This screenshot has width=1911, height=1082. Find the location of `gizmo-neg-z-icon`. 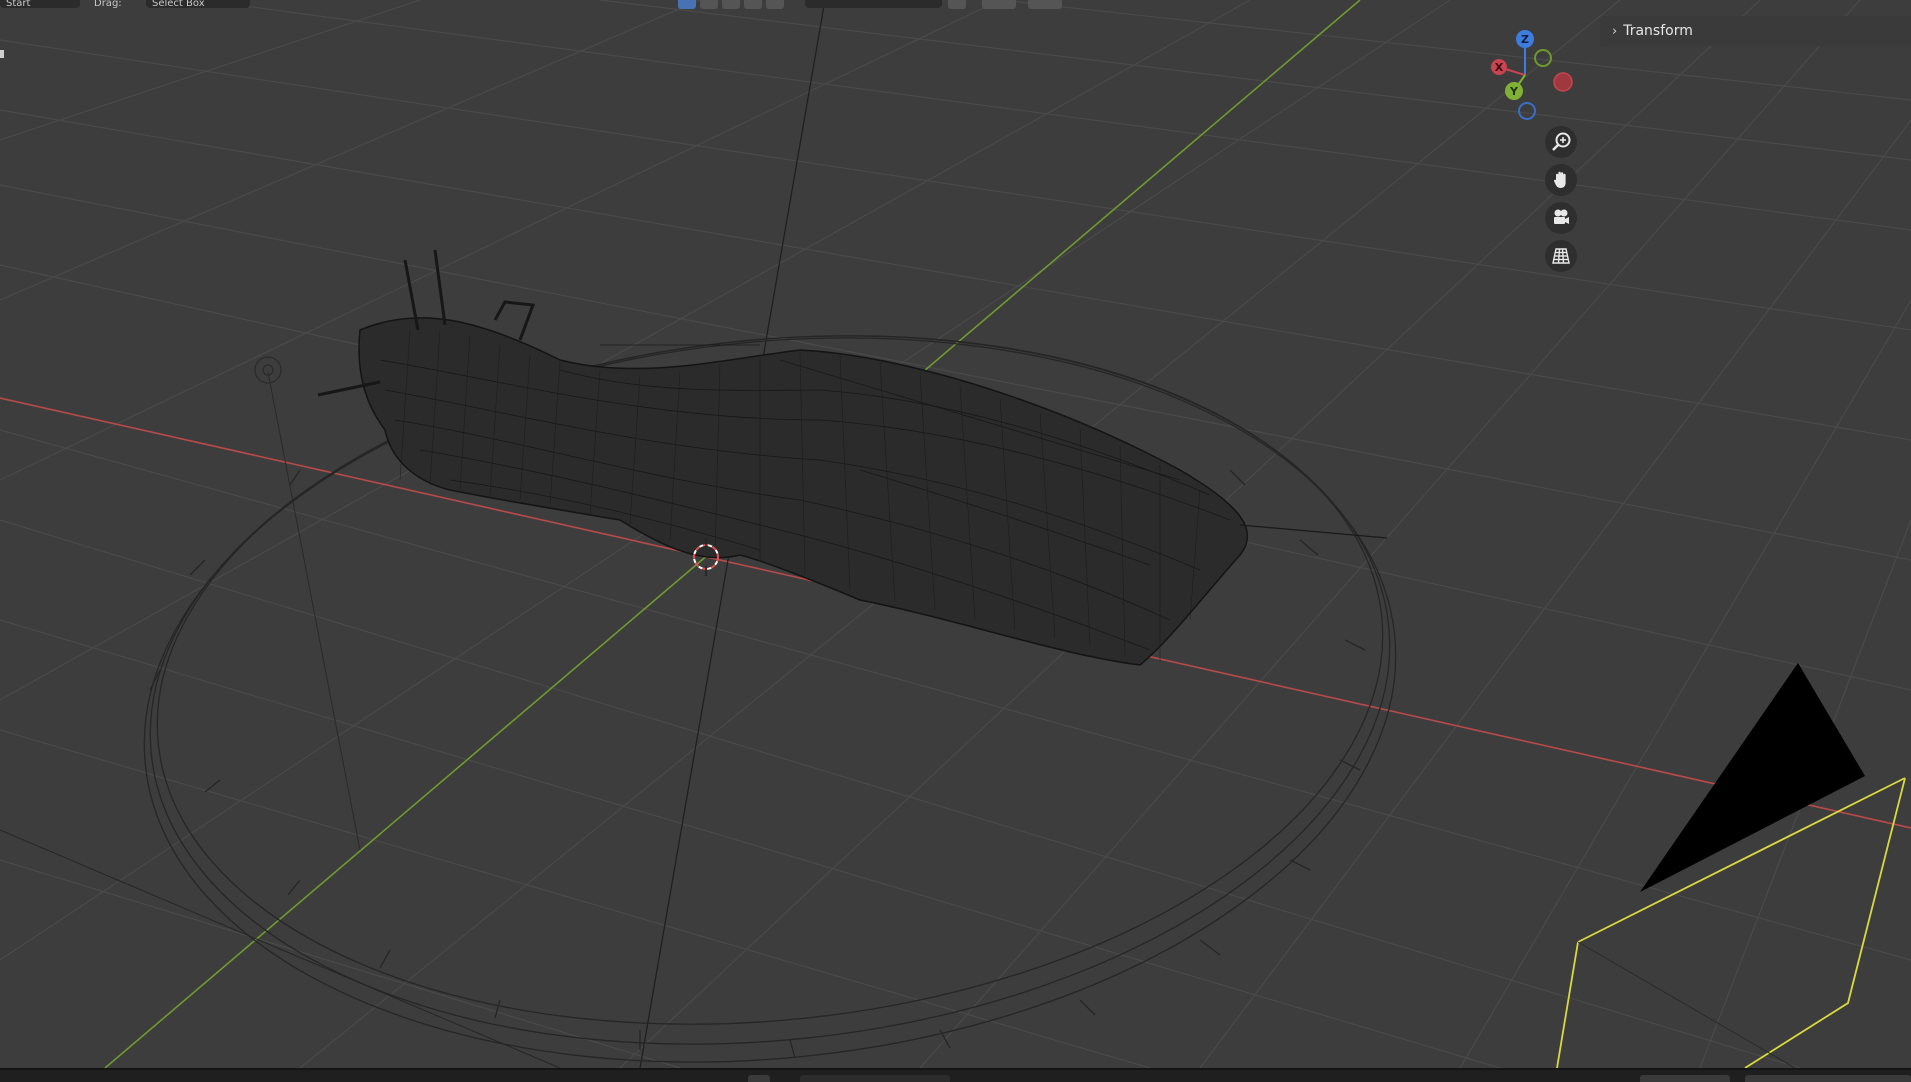

gizmo-neg-z-icon is located at coordinates (1527, 111).